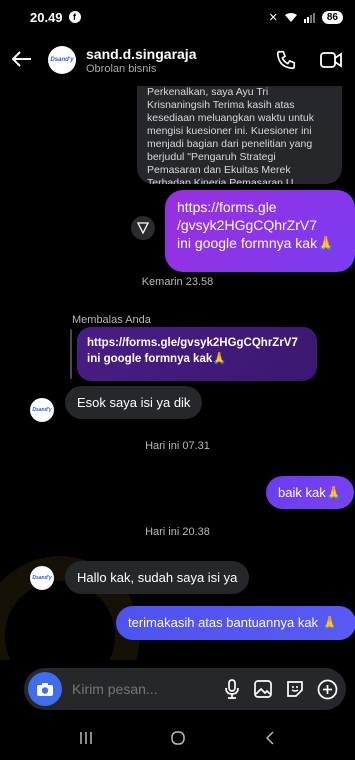 The width and height of the screenshot is (355, 760). I want to click on camera-button, so click(45, 689).